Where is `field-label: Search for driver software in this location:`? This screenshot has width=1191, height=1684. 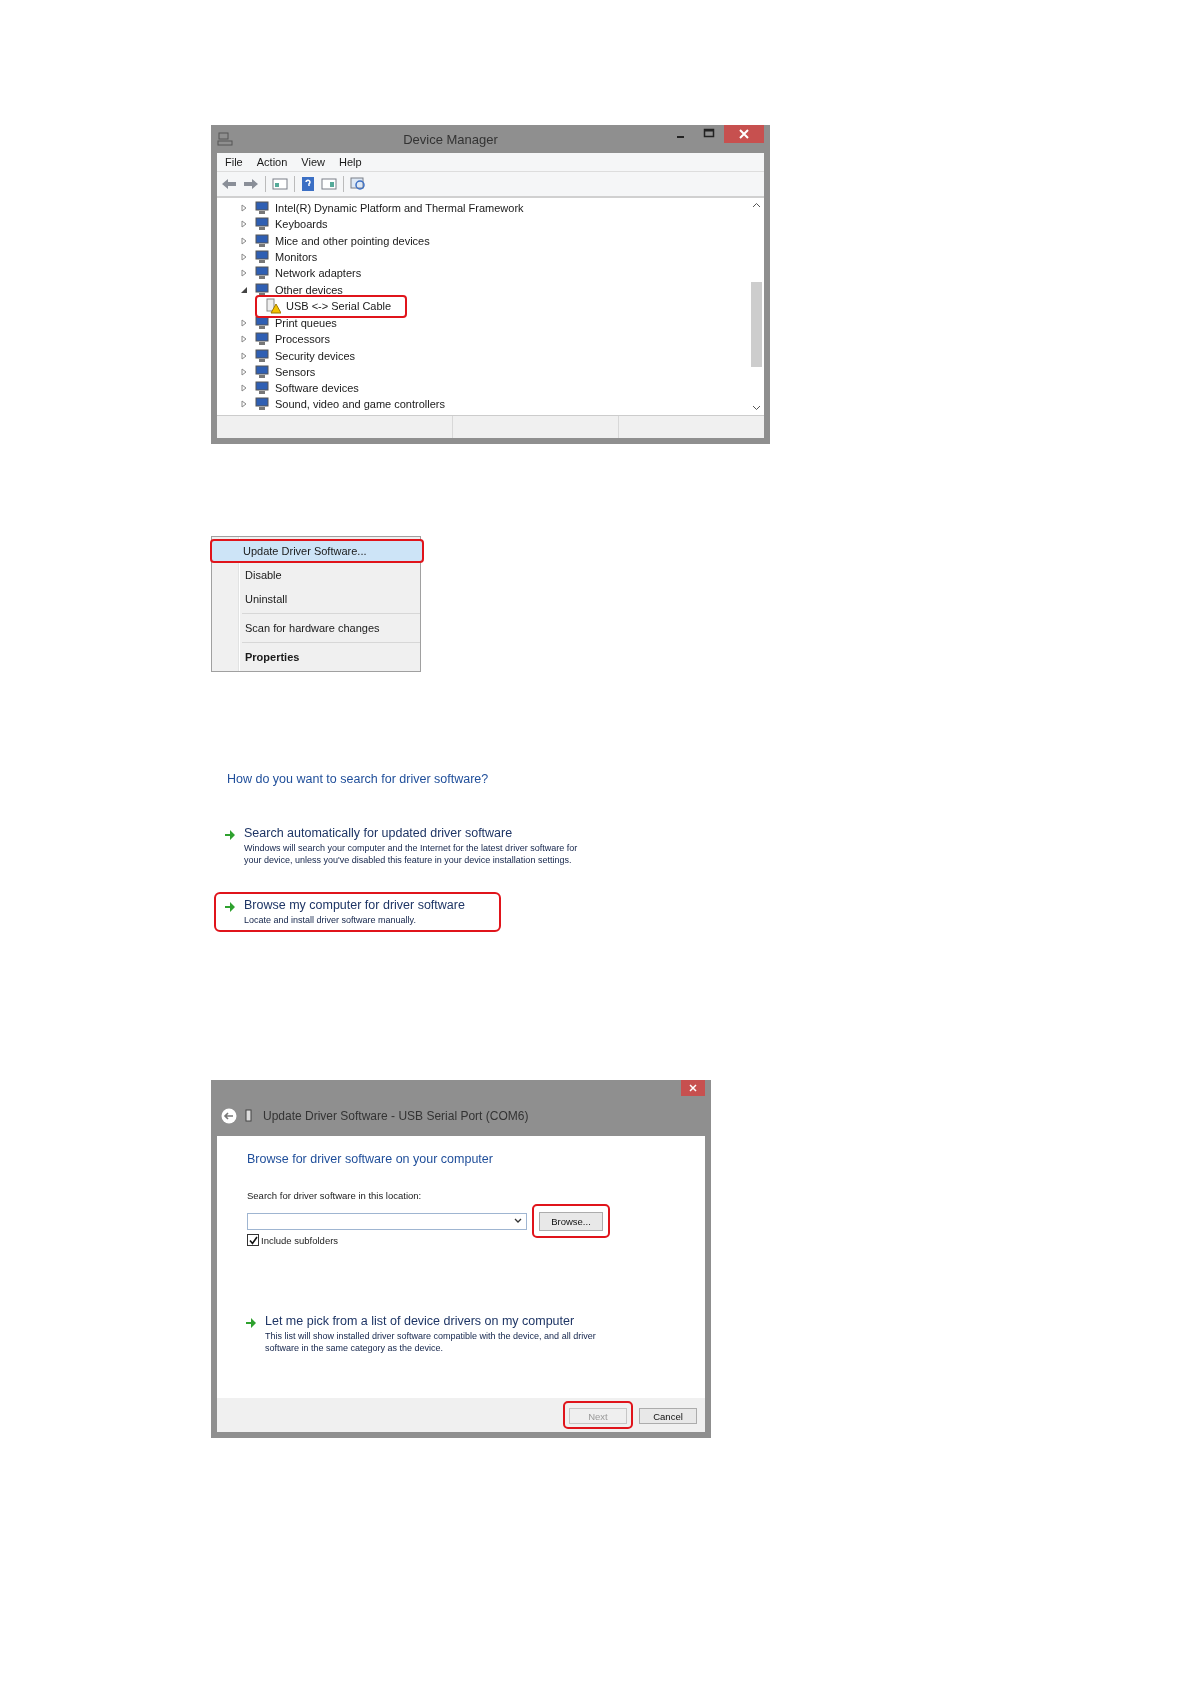
field-label: Search for driver software in this location: is located at coordinates (335, 1195).